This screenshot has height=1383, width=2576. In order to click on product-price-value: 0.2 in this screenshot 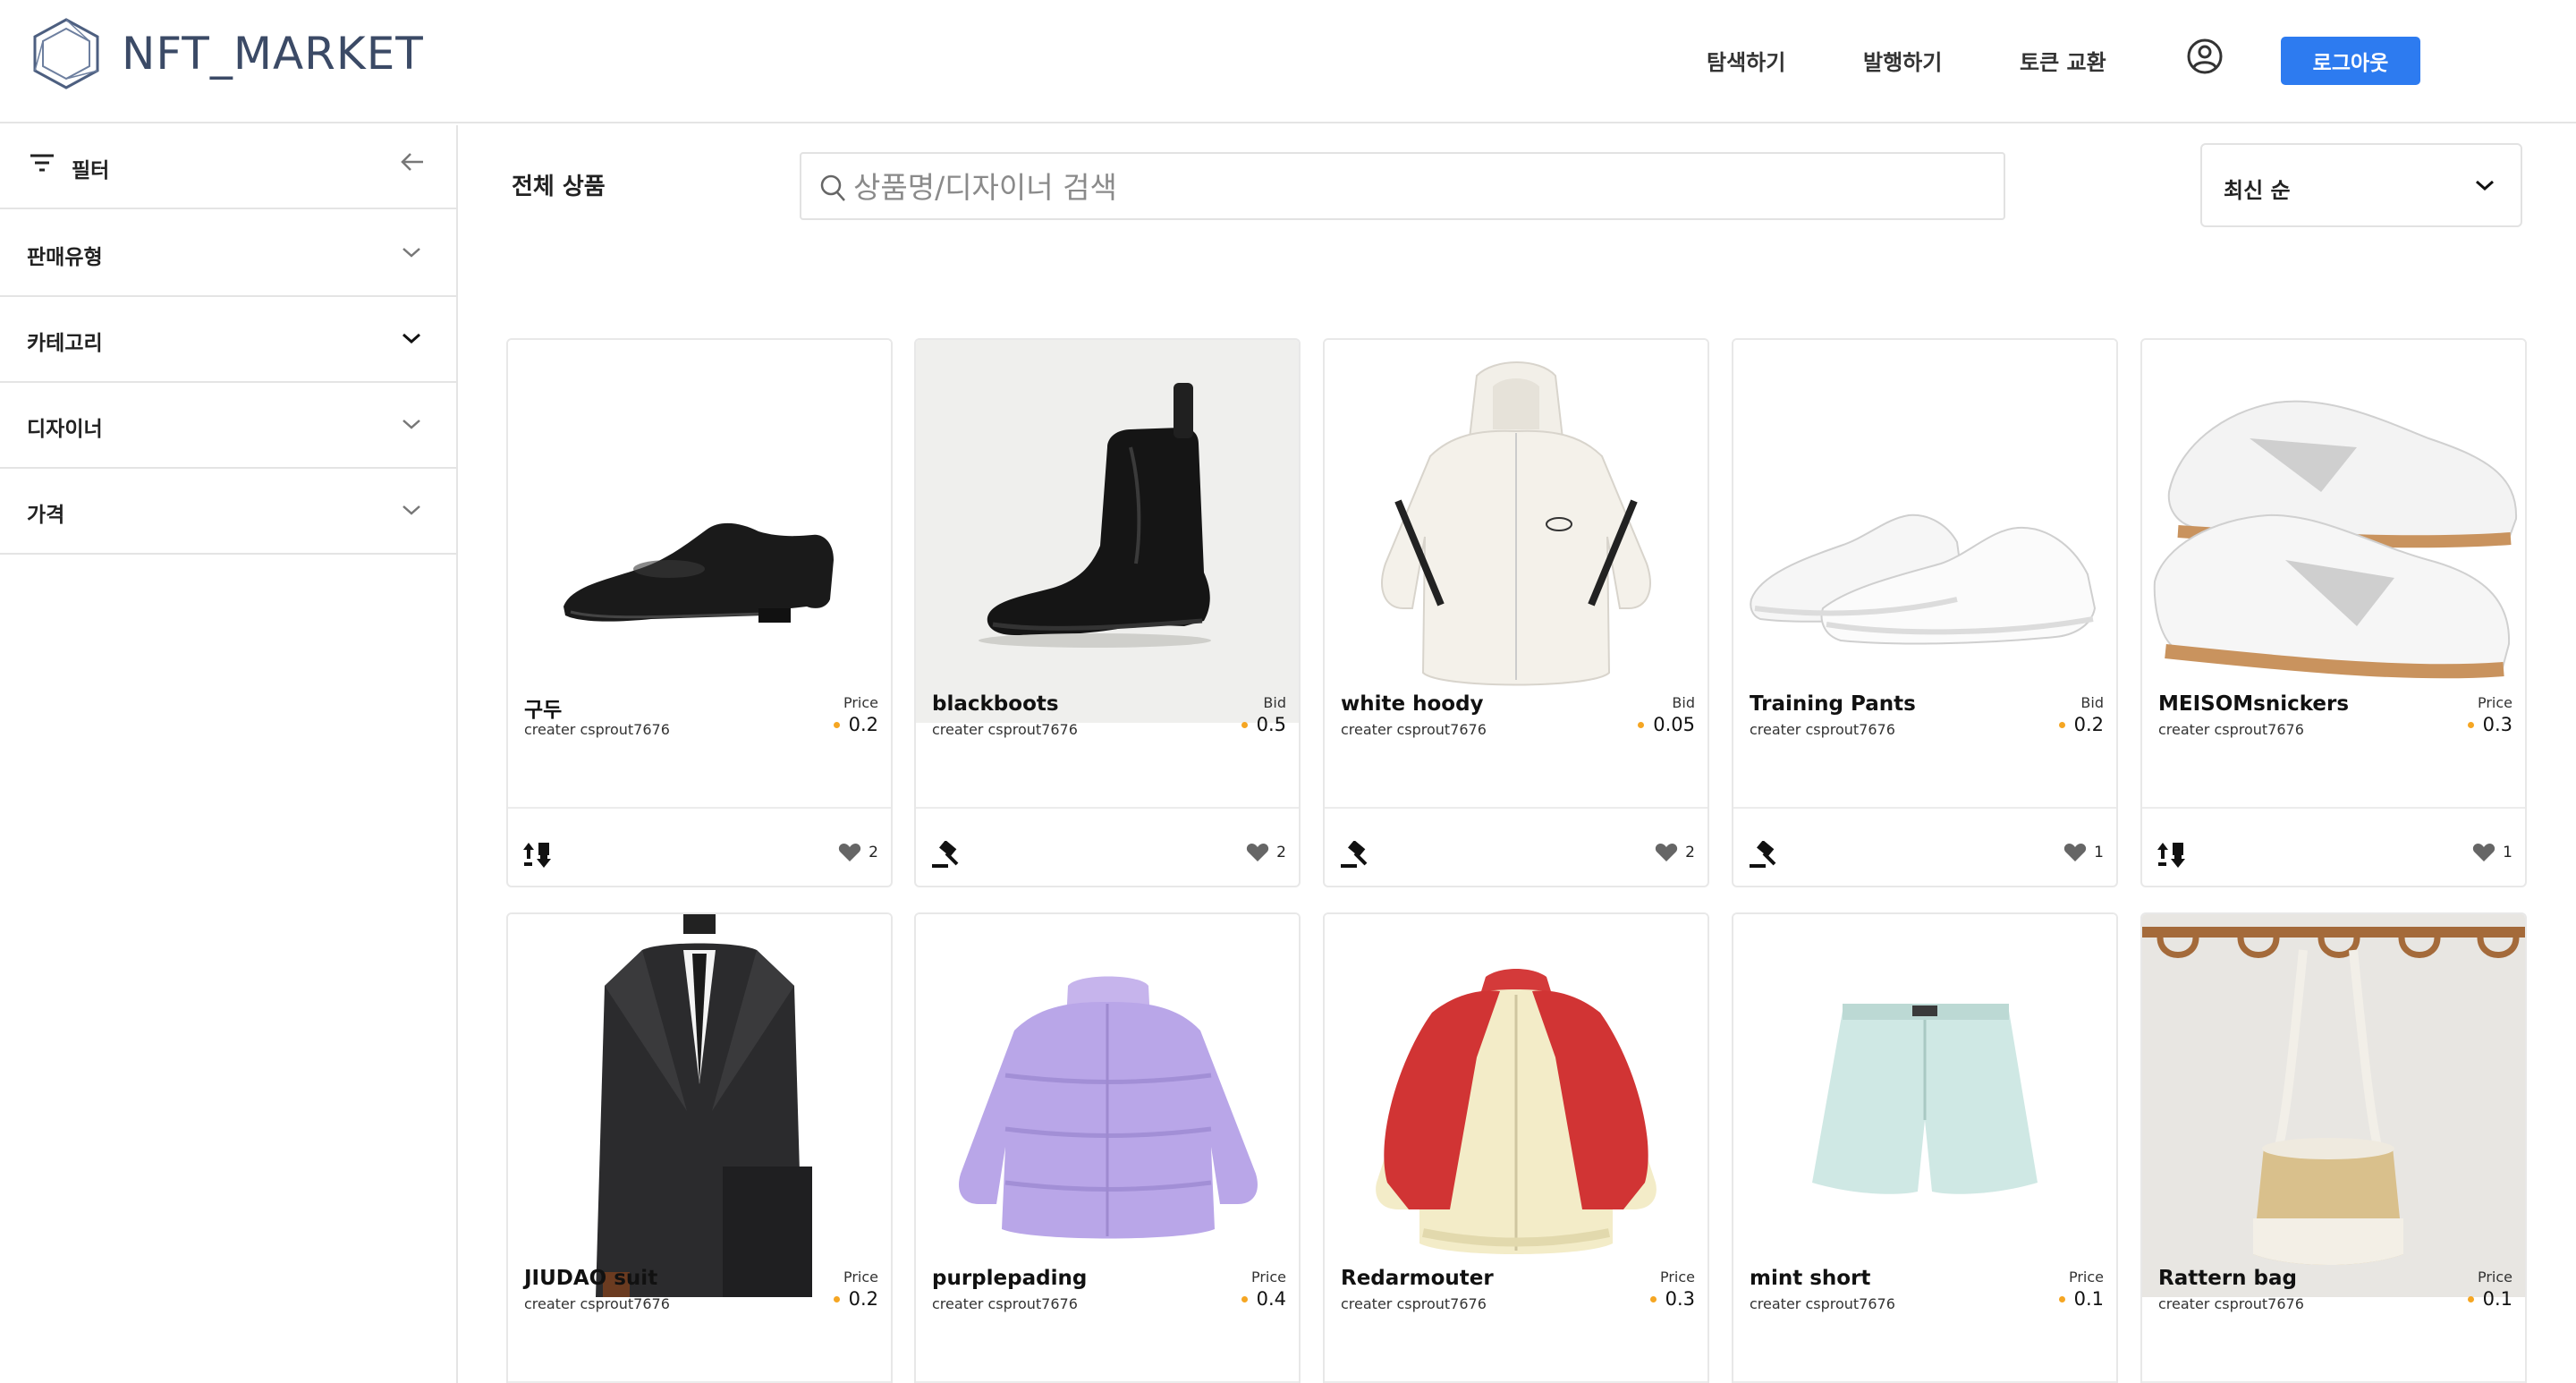, I will do `click(863, 1299)`.